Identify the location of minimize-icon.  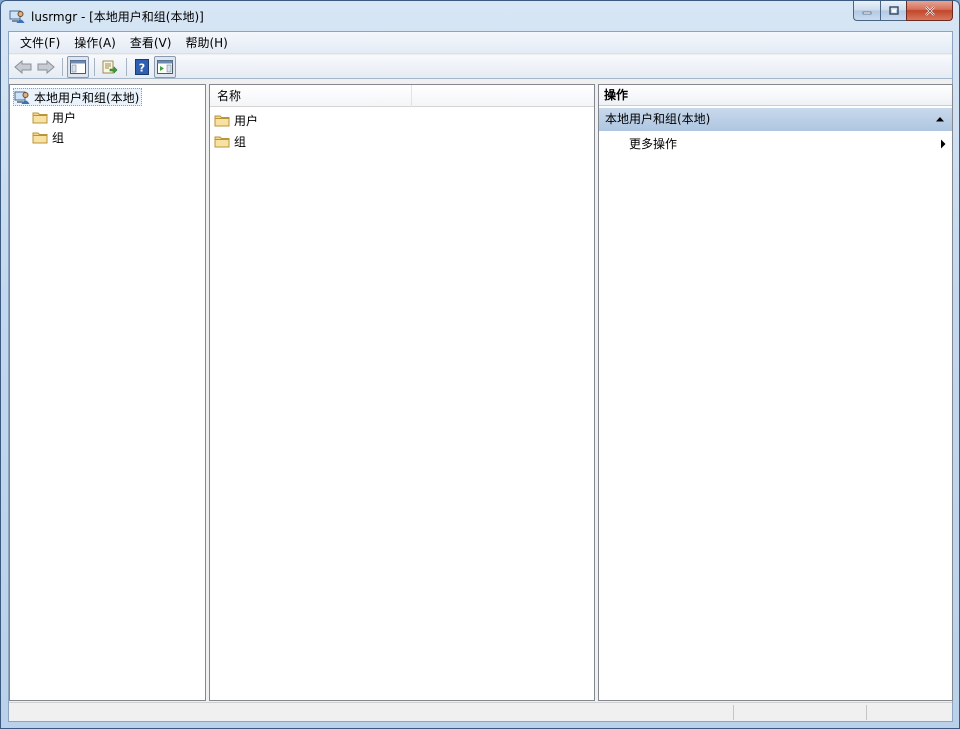
(867, 12).